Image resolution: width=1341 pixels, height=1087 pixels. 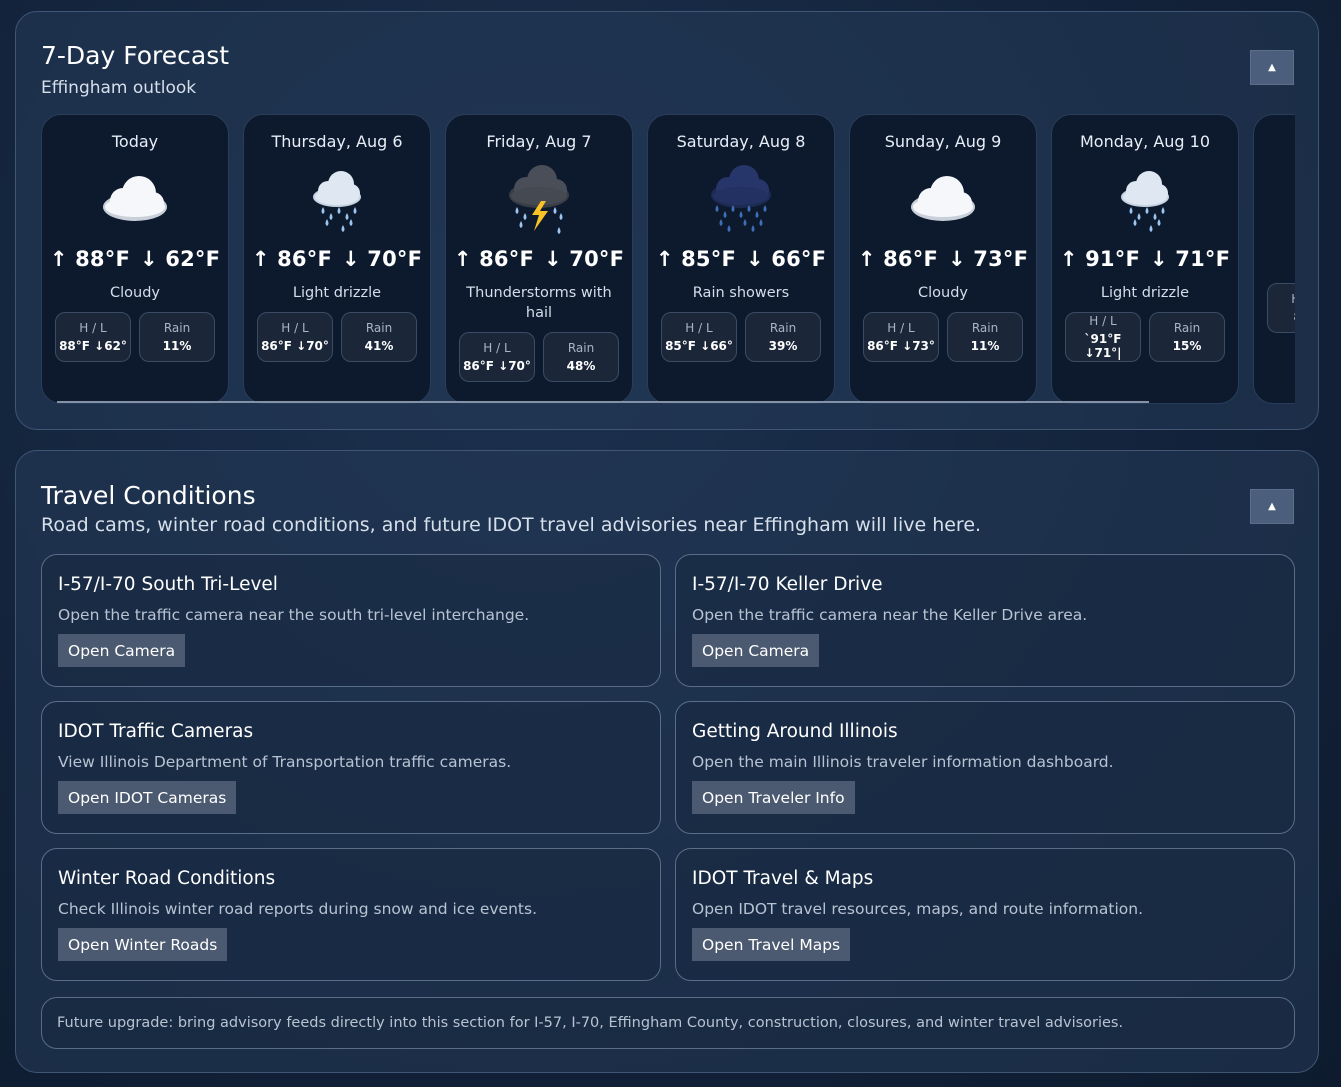 I want to click on day-name: Sunday, Aug 9, so click(x=943, y=141).